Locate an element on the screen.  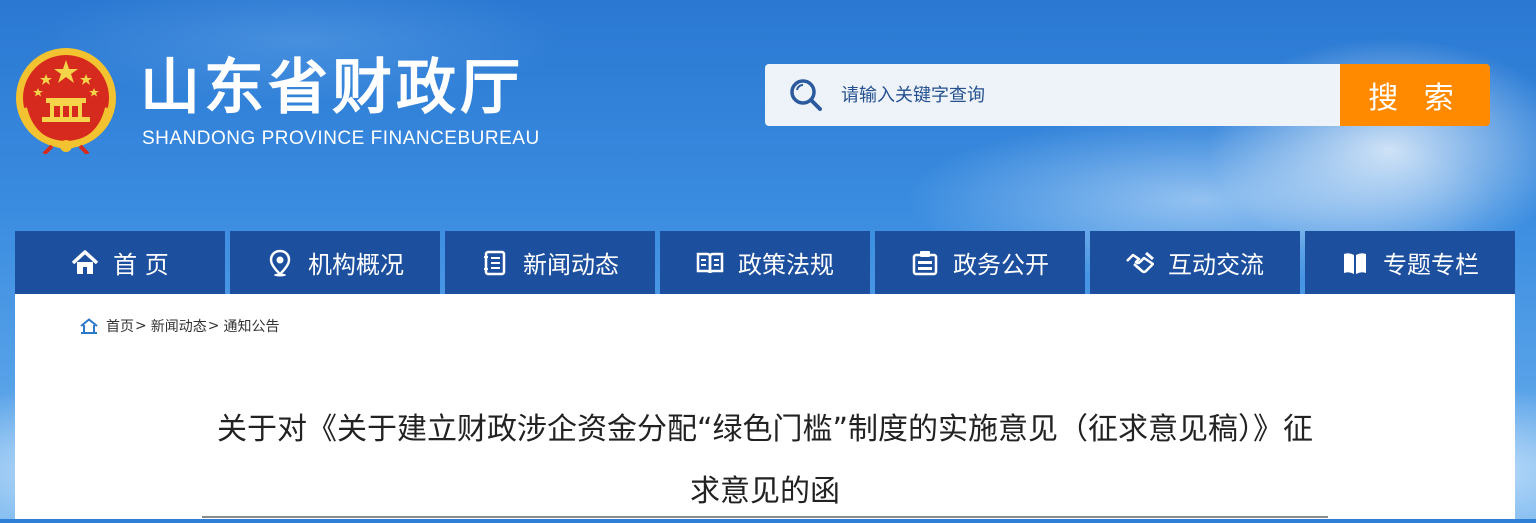
nav-item-special-topics: 专题专栏 is located at coordinates (1410, 262).